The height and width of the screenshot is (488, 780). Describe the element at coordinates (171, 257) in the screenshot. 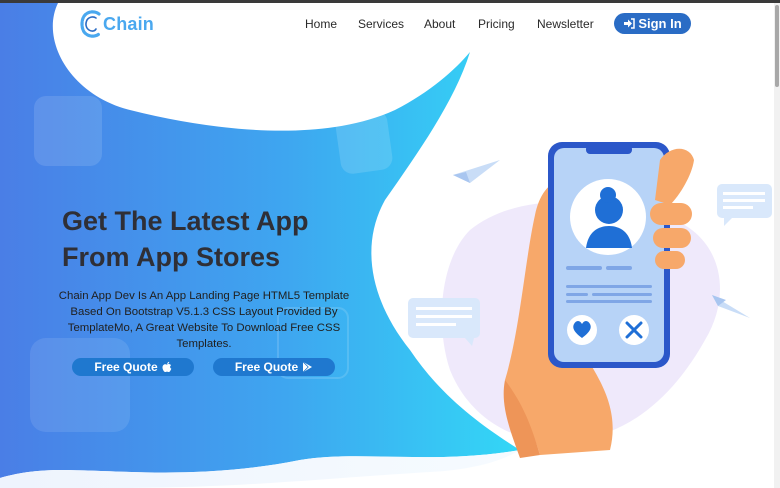

I see `hero-headline-line2: From App Stores` at that location.